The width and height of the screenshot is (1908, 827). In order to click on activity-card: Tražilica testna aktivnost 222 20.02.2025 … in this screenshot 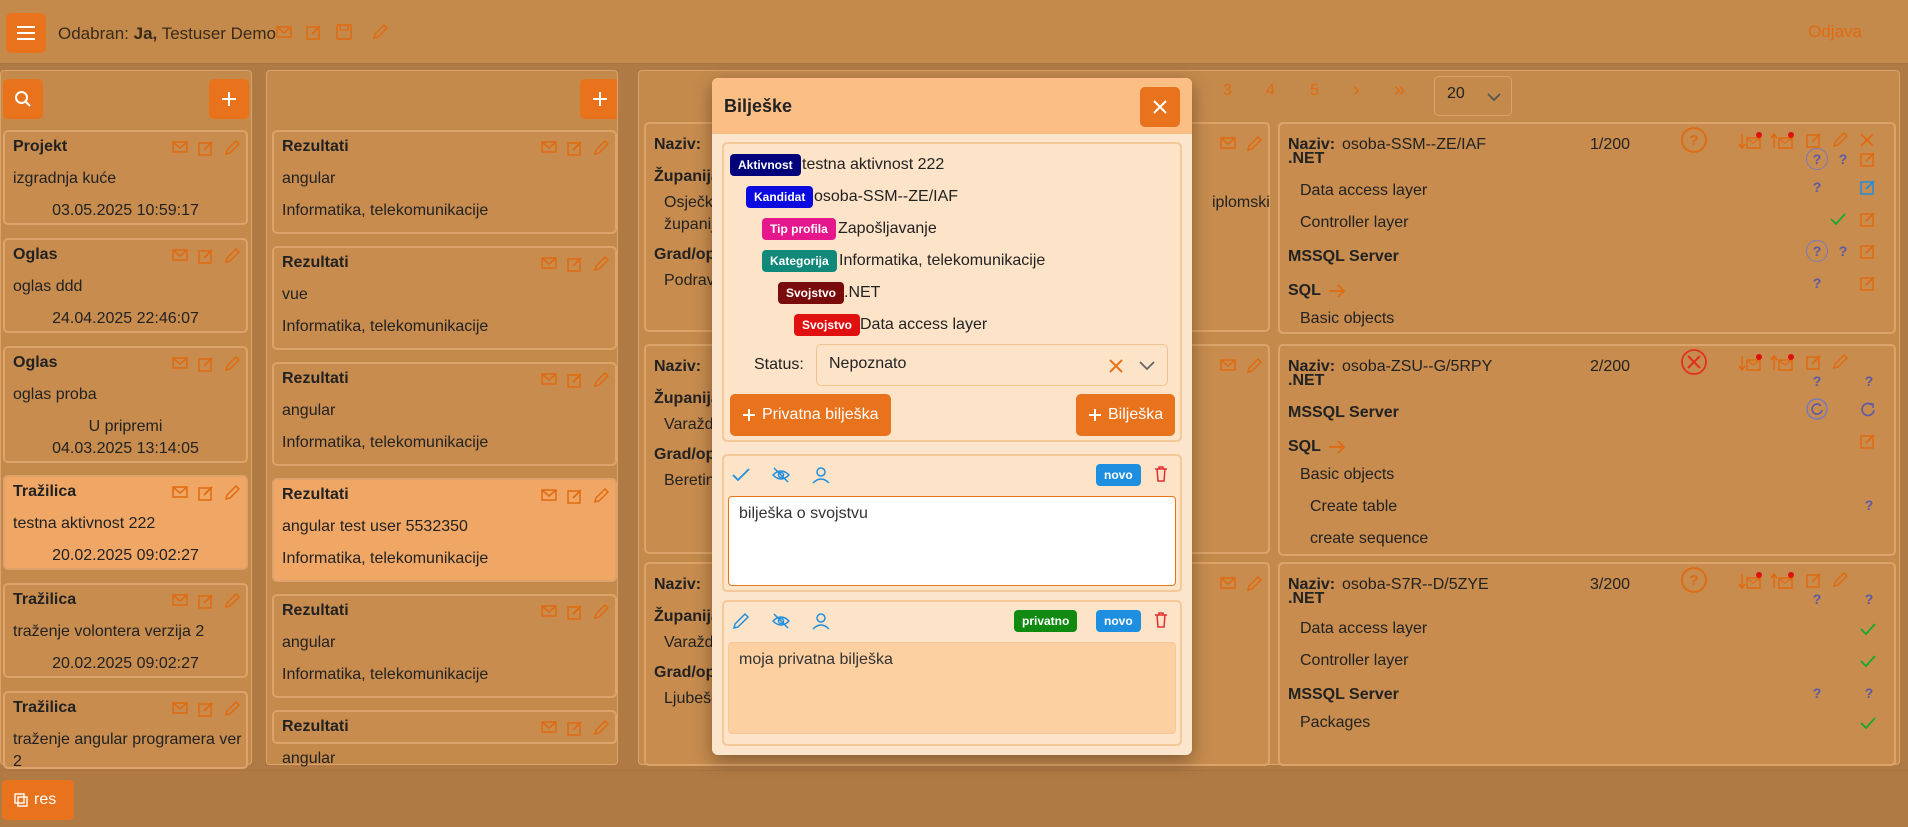, I will do `click(125, 522)`.